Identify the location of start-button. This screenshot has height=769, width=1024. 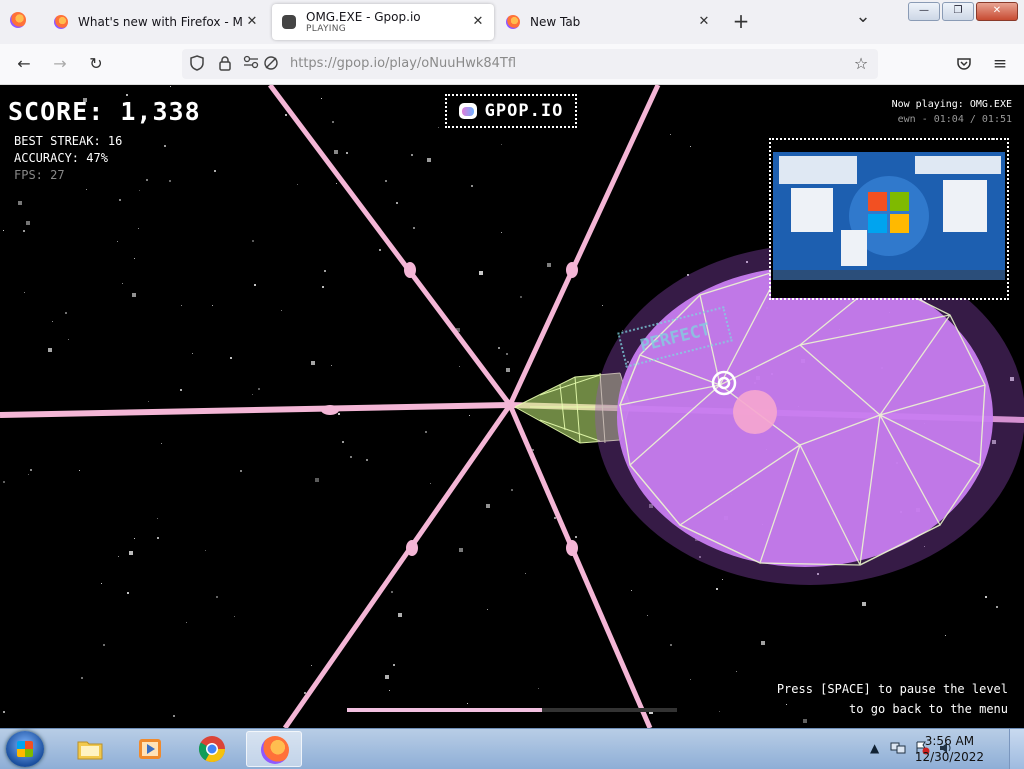
(25, 749).